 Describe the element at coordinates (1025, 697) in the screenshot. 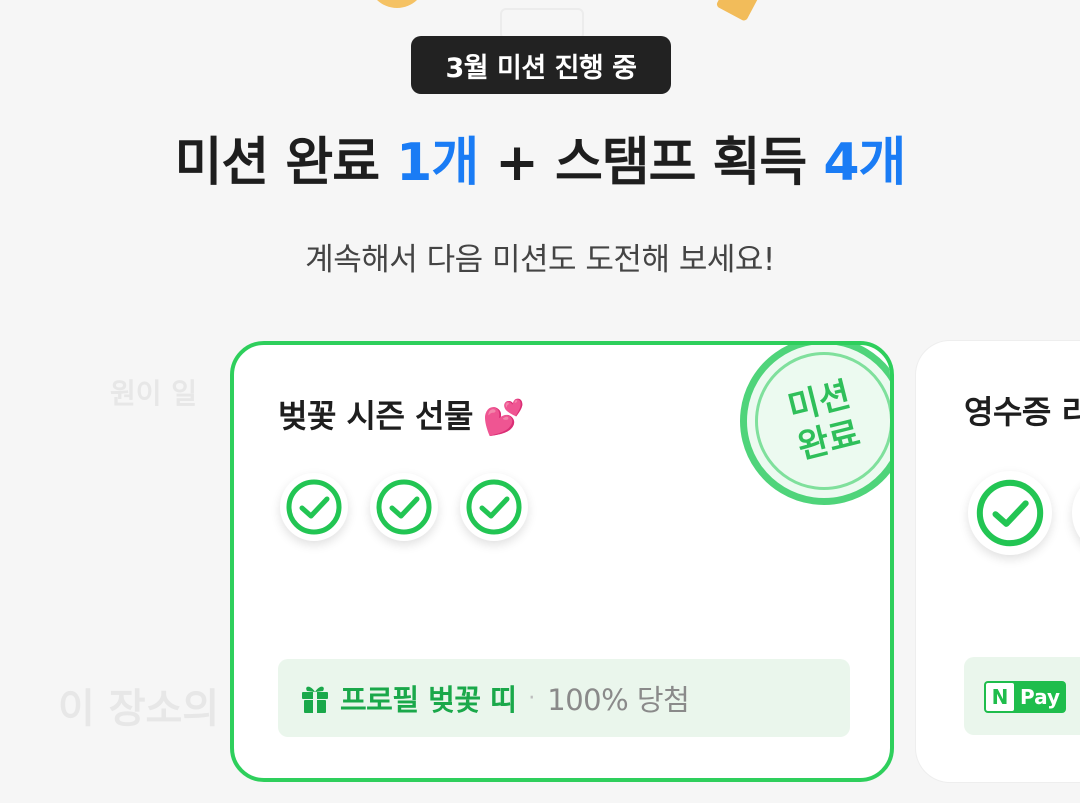

I see `naver-pay-icon: N Pay` at that location.